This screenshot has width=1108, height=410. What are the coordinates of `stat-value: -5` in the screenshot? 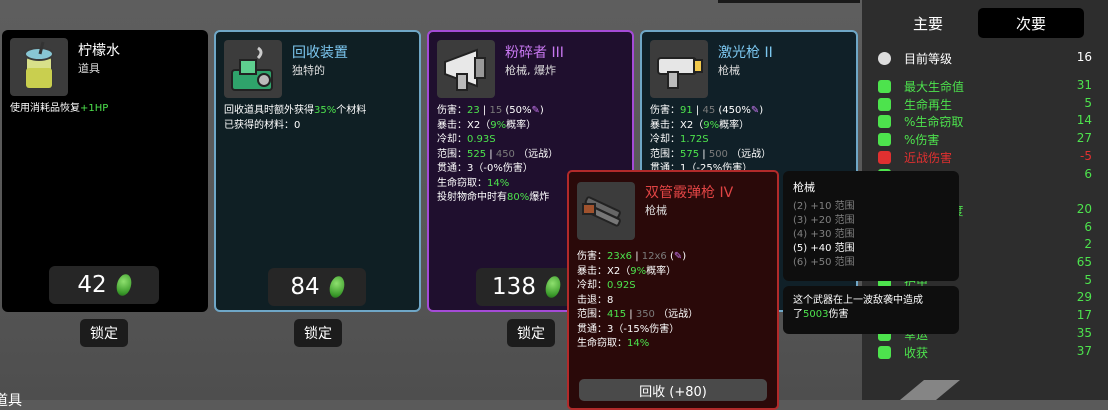 It's located at (1086, 155).